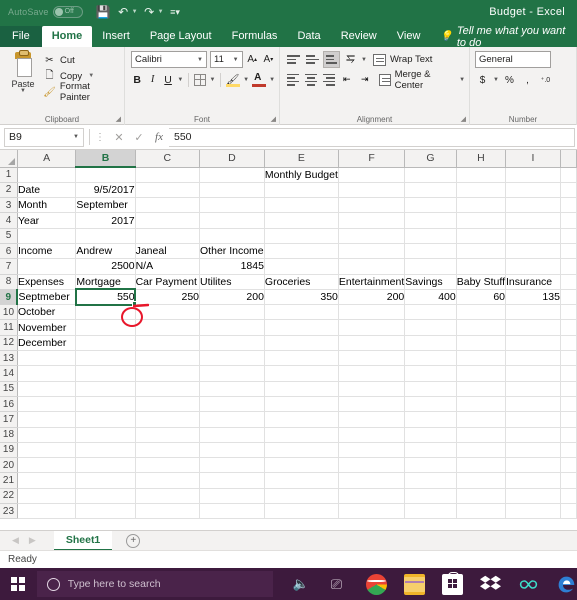 This screenshot has height=600, width=577. Describe the element at coordinates (32, 540) in the screenshot. I see `next-sheet-icon: ▶` at that location.